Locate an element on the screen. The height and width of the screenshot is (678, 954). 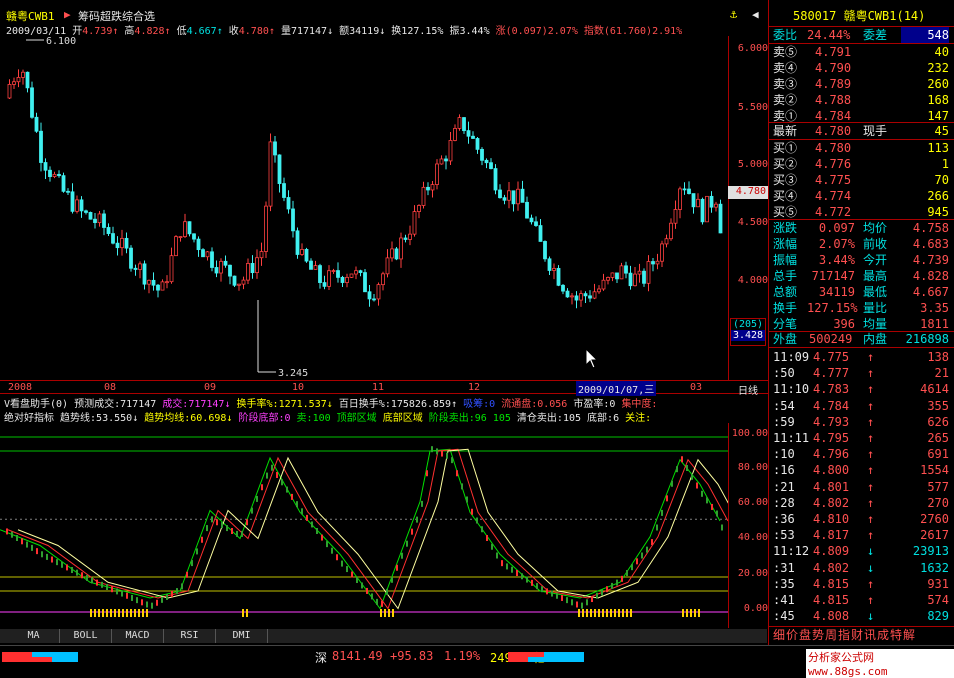
tick-row: :45 4.808 ↓ 829 is located at coordinates (861, 616).